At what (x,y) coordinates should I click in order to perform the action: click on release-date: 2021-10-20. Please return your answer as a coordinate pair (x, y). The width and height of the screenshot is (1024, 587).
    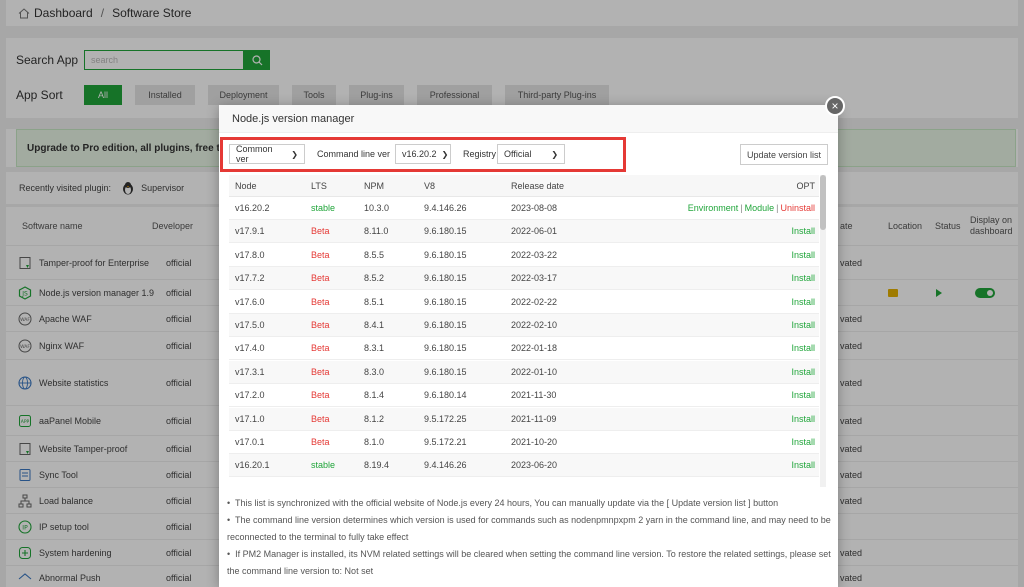
    Looking at the image, I should click on (534, 442).